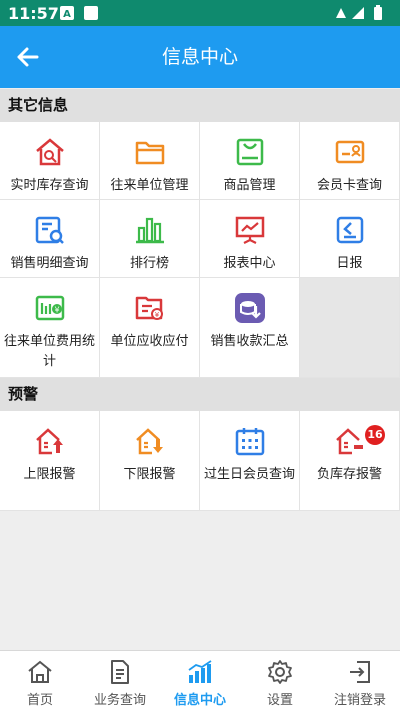 The height and width of the screenshot is (712, 400). Describe the element at coordinates (28, 57) in the screenshot. I see `back-arrow-icon` at that location.